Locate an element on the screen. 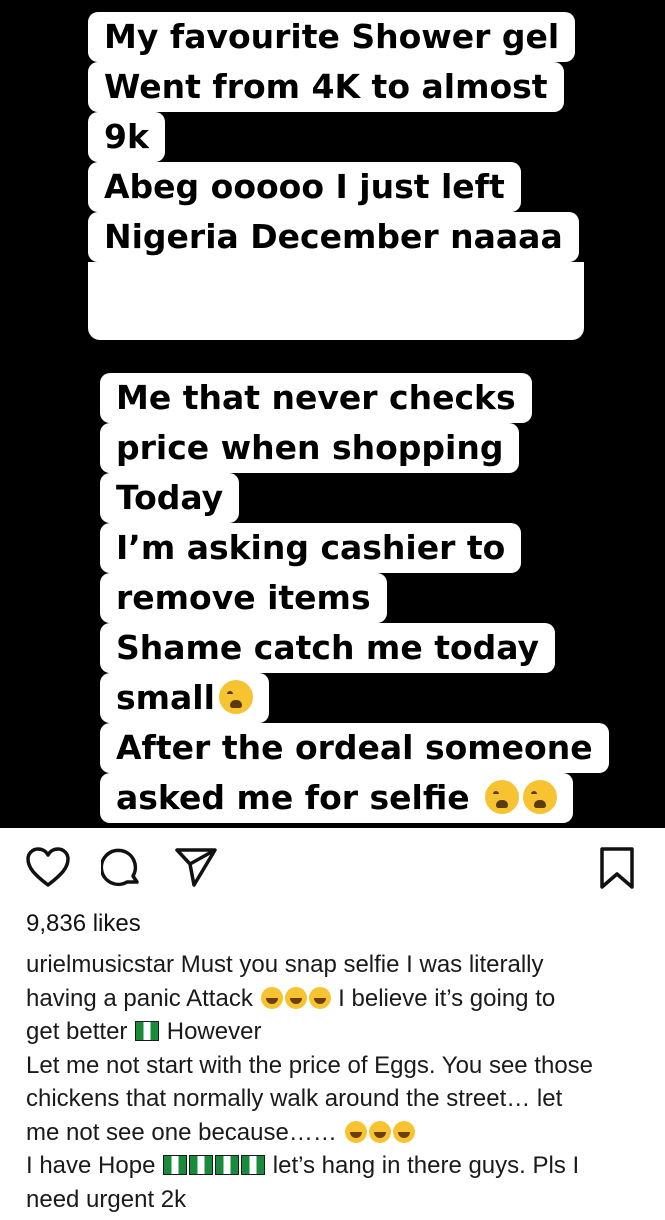 The height and width of the screenshot is (1220, 665). bookmark-icon is located at coordinates (617, 870).